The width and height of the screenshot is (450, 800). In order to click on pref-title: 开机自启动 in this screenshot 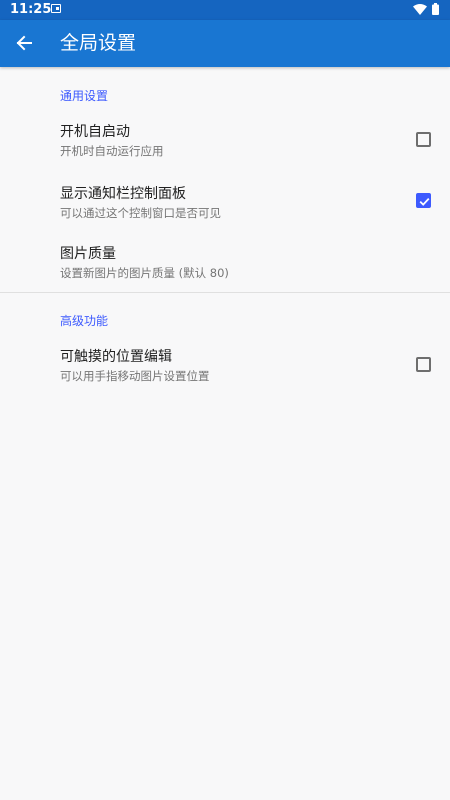, I will do `click(95, 132)`.